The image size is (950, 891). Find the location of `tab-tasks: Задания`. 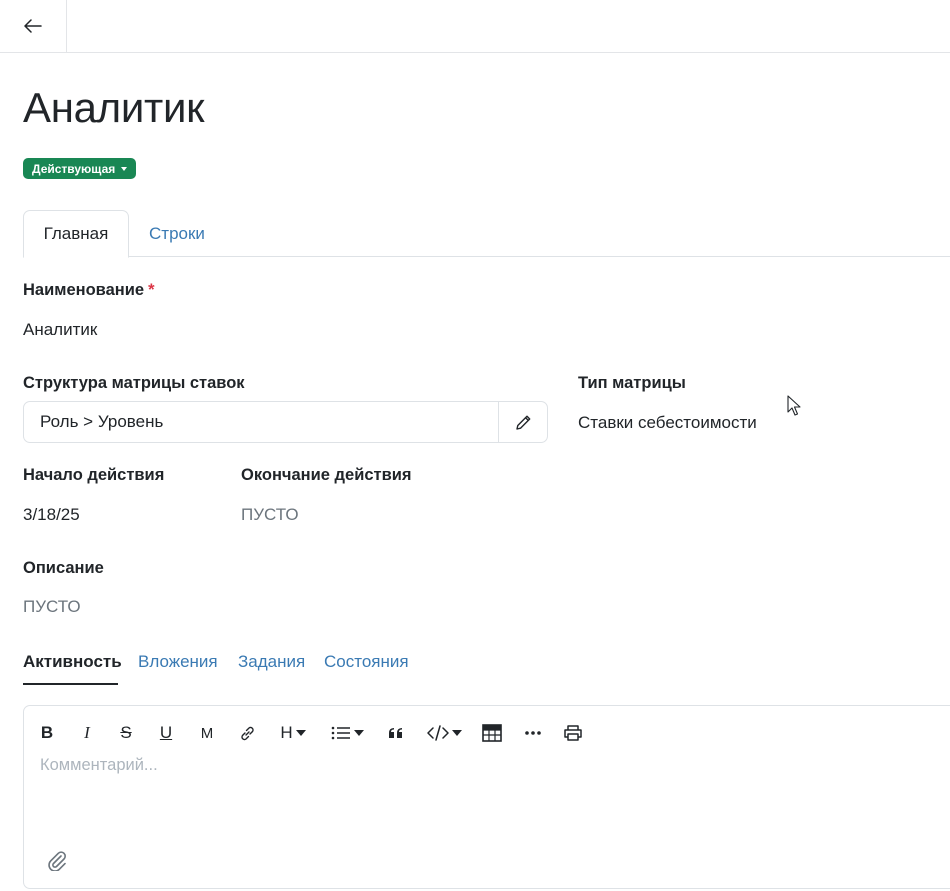

tab-tasks: Задания is located at coordinates (271, 665).